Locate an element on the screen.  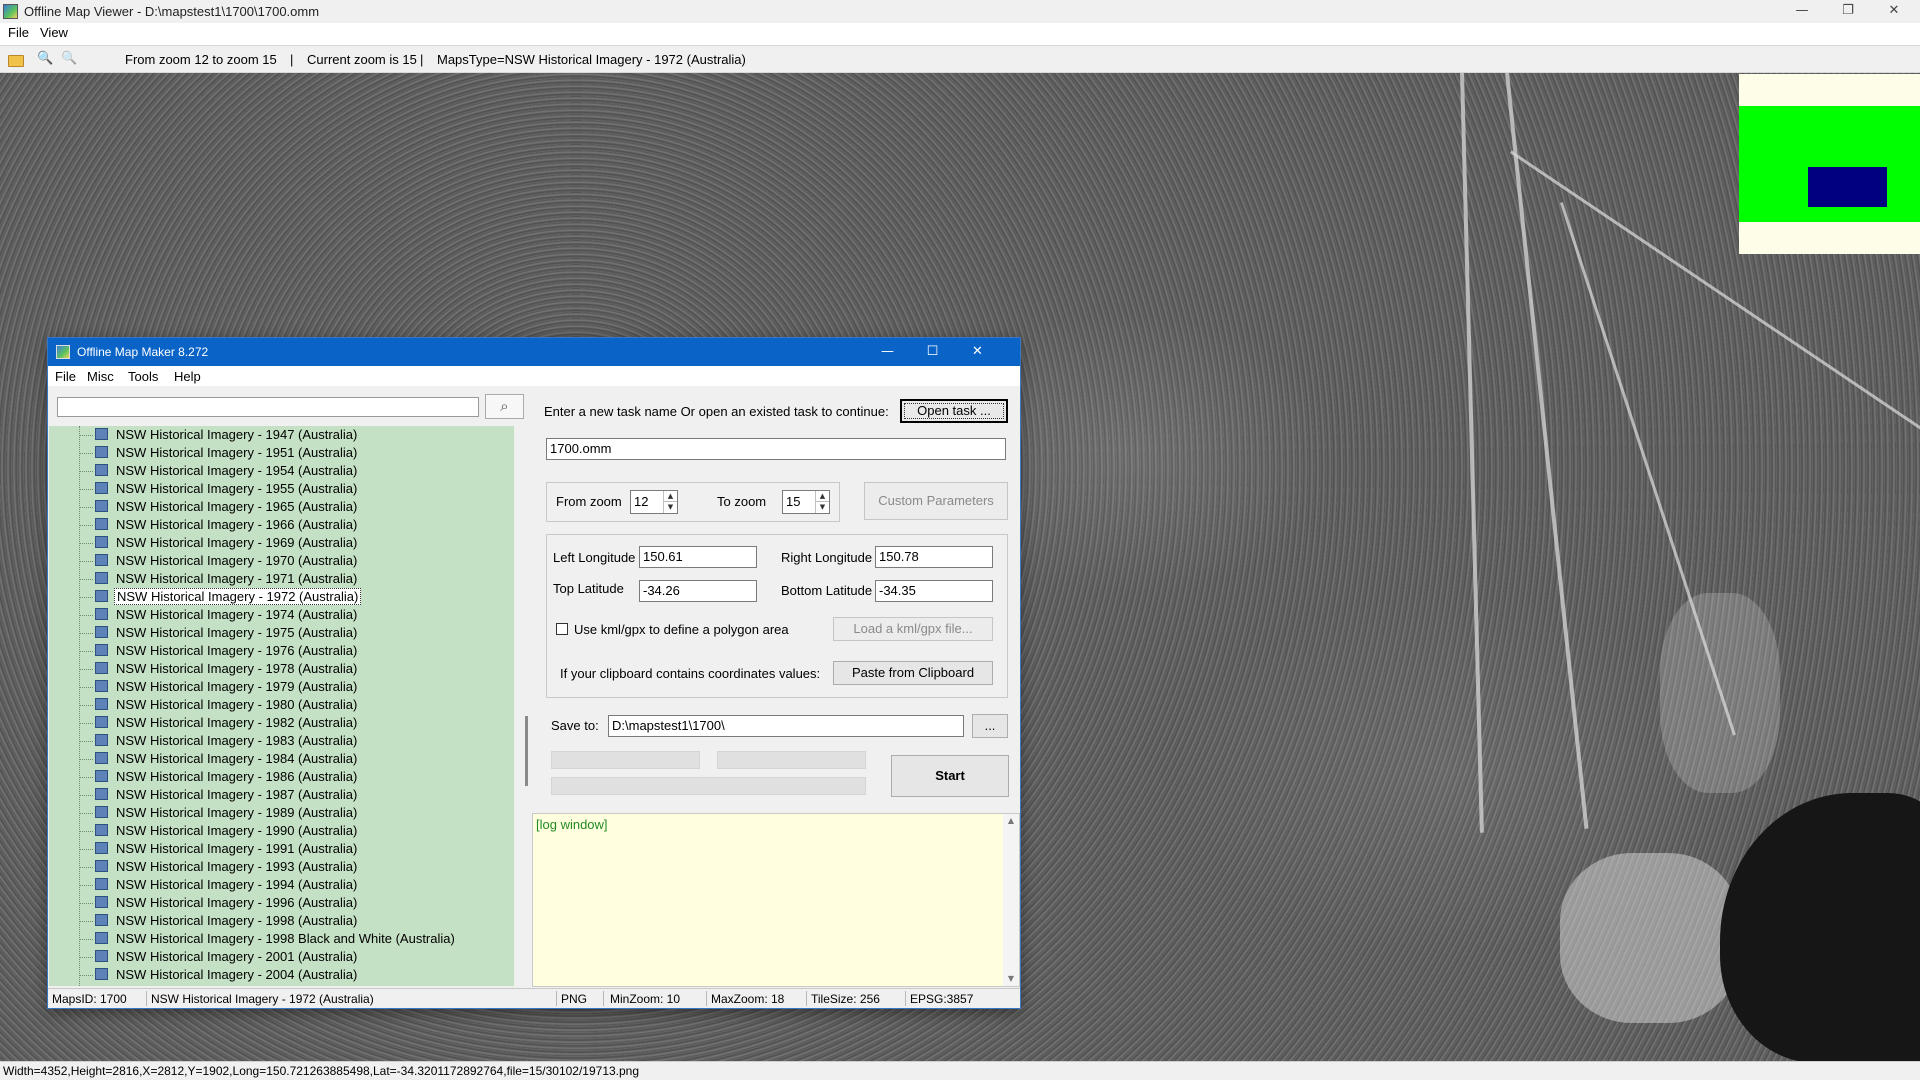
search-button: ⌕ is located at coordinates (504, 406).